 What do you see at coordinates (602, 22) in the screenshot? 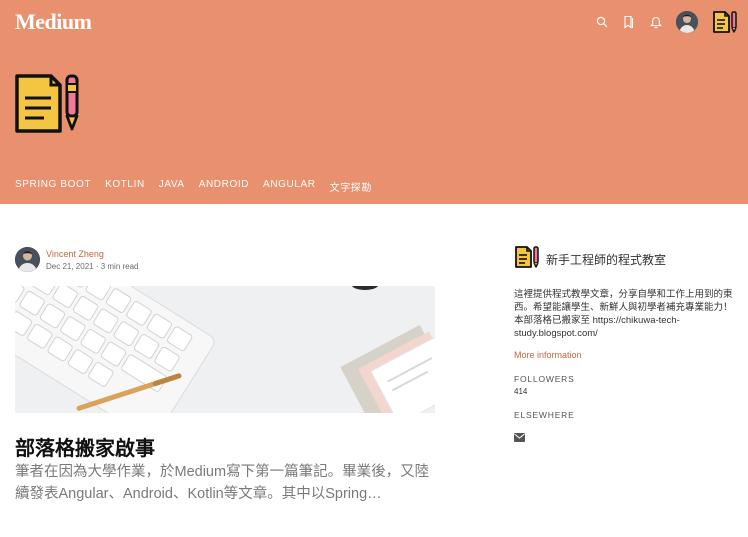
I see `search-icon` at bounding box center [602, 22].